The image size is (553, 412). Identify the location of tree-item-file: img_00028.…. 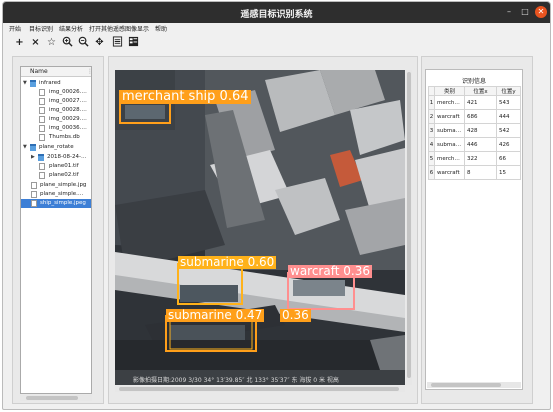
(56, 110).